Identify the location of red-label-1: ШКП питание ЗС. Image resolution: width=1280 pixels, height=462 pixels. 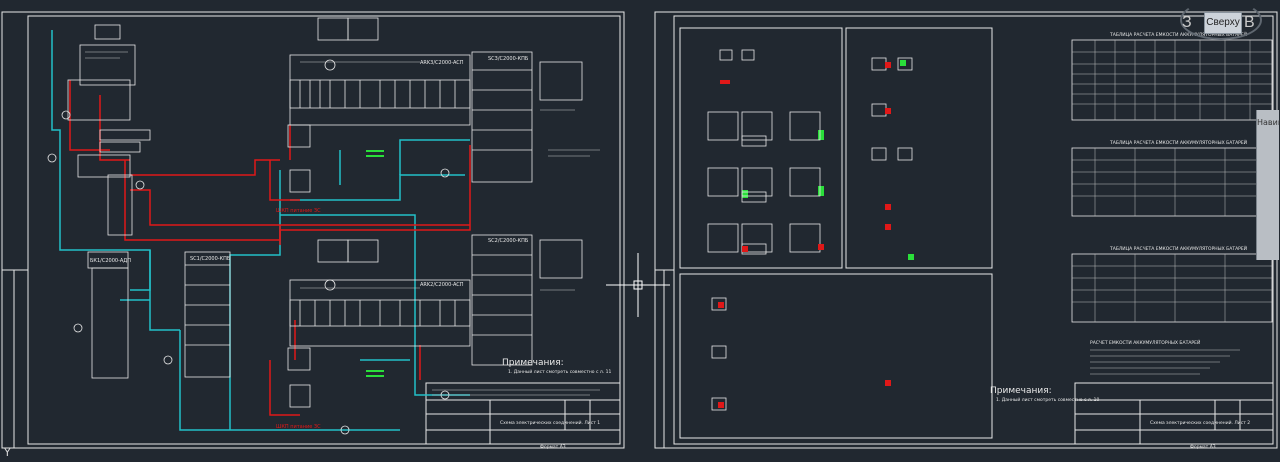
(298, 211).